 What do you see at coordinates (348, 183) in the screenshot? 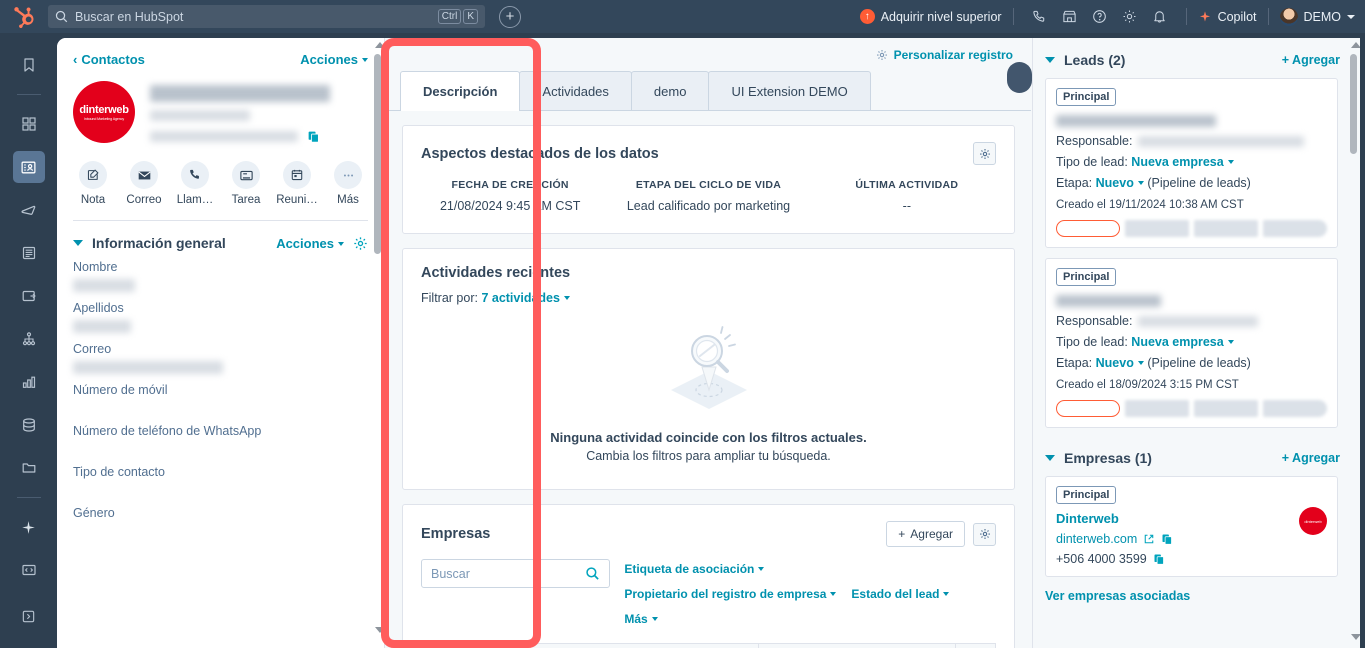
I see `quick-action-mas: Más` at bounding box center [348, 183].